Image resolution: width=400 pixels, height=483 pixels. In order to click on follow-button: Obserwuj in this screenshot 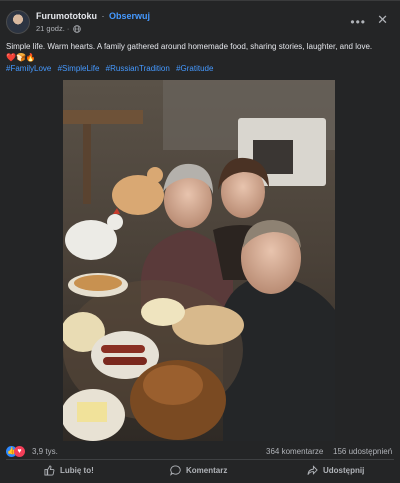, I will do `click(129, 16)`.